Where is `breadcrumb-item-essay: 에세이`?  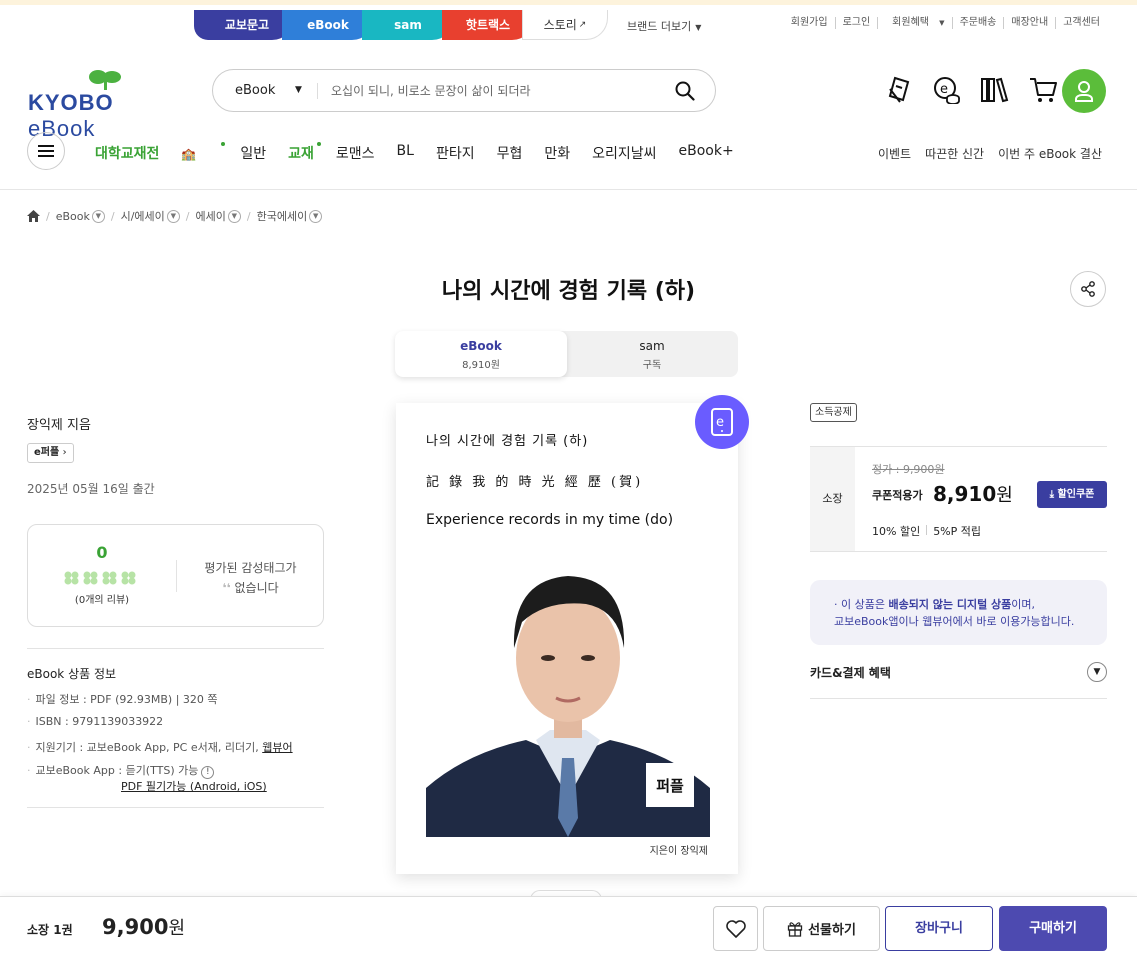
breadcrumb-item-essay: 에세이 is located at coordinates (211, 216).